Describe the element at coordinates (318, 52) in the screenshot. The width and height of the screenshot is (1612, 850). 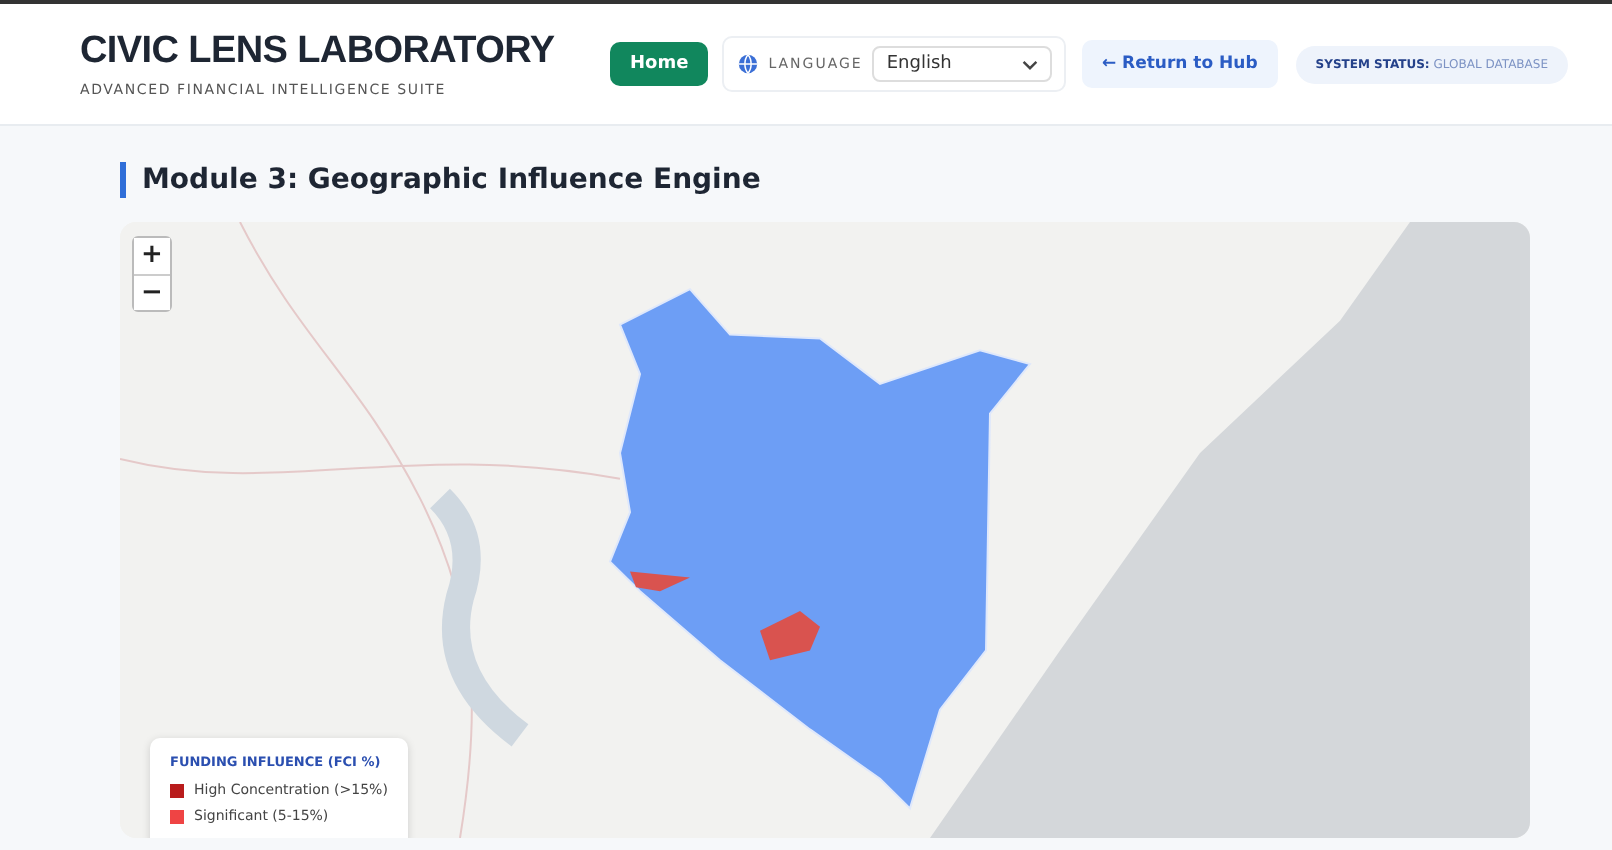
I see `app-title: CIVIC LENS LABORATORY` at that location.